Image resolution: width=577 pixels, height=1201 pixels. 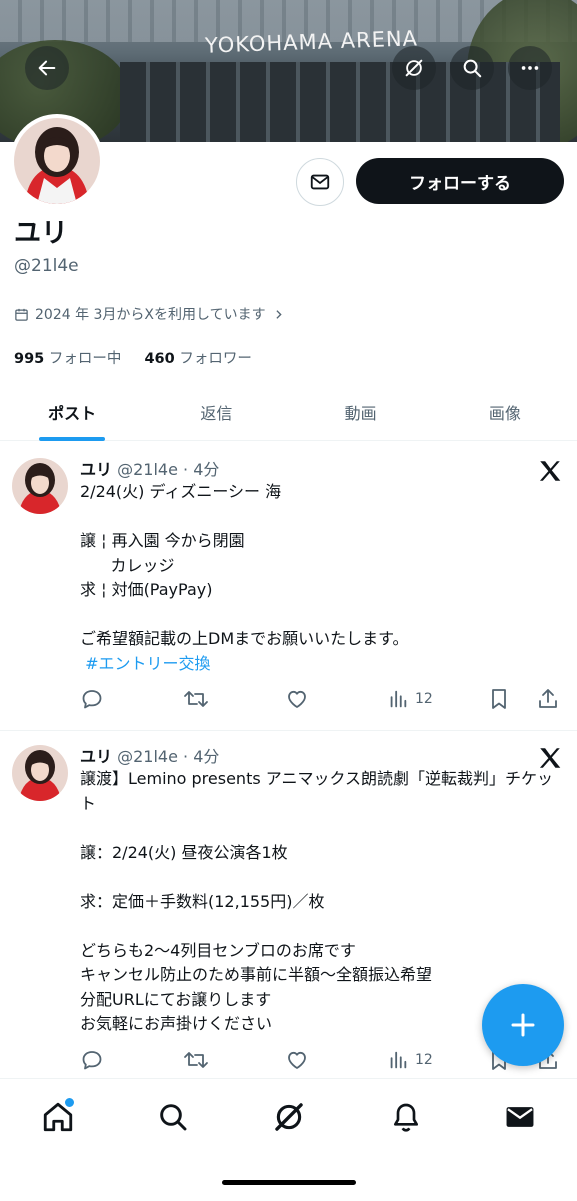 What do you see at coordinates (41, 233) in the screenshot?
I see `profile-name: ユリ` at bounding box center [41, 233].